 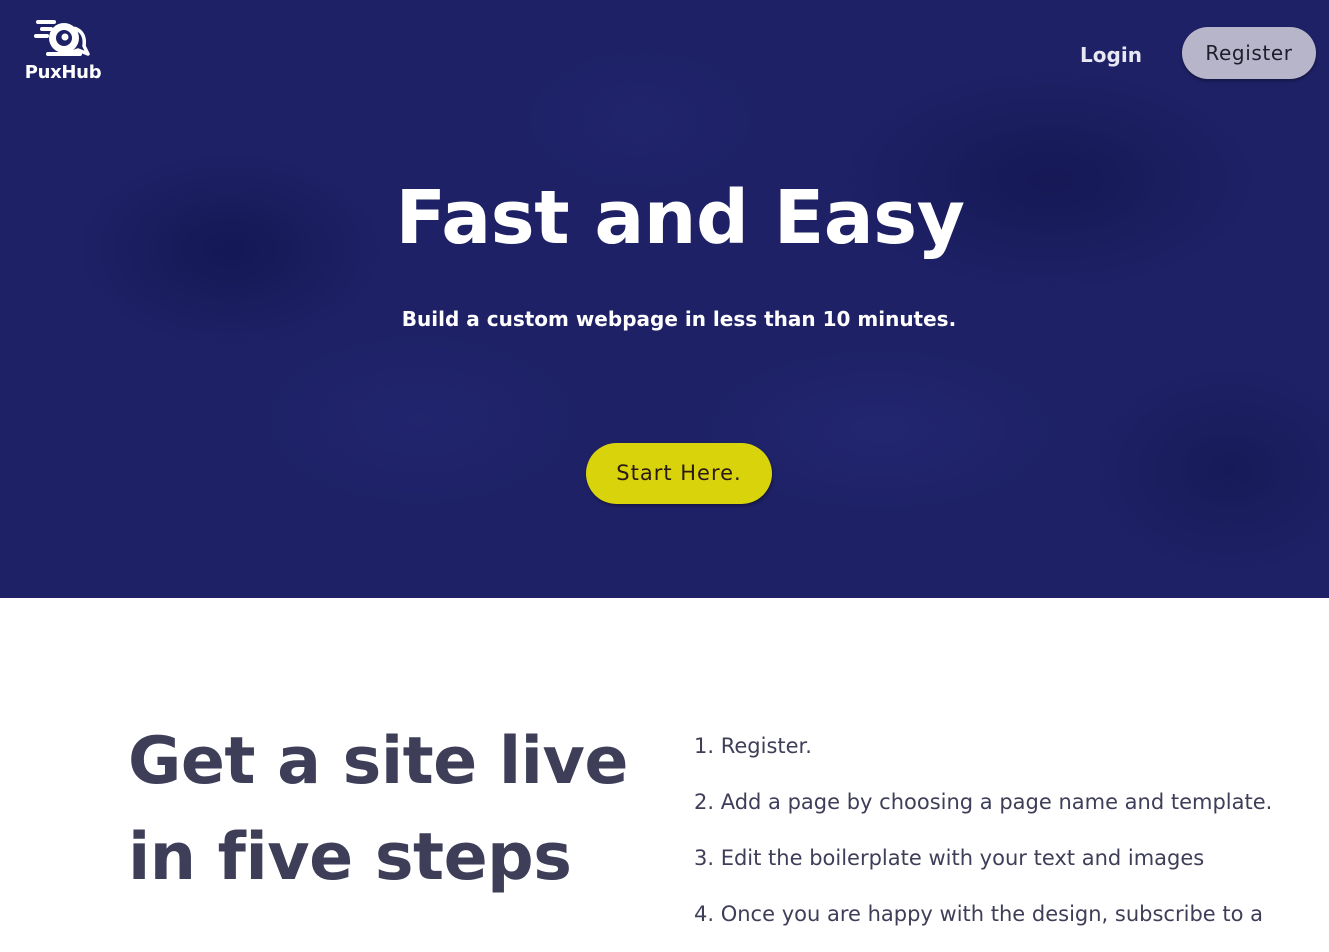 I want to click on step-item: 1. Register., so click(x=753, y=746).